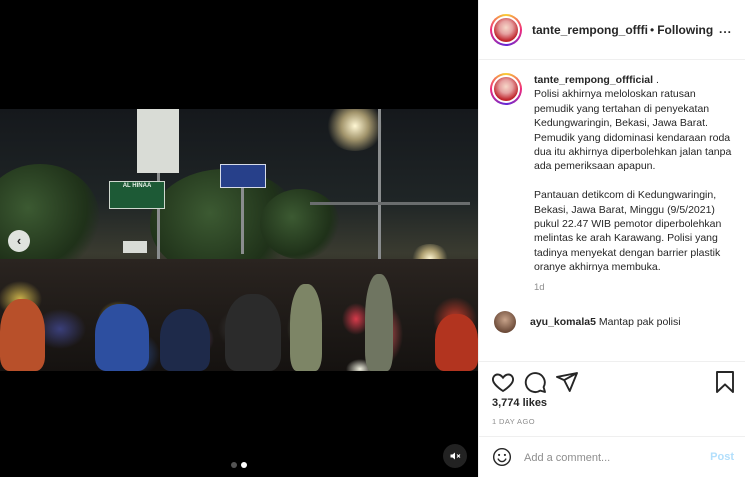 Image resolution: width=745 pixels, height=477 pixels. Describe the element at coordinates (379, 184) in the screenshot. I see `light-pole` at that location.